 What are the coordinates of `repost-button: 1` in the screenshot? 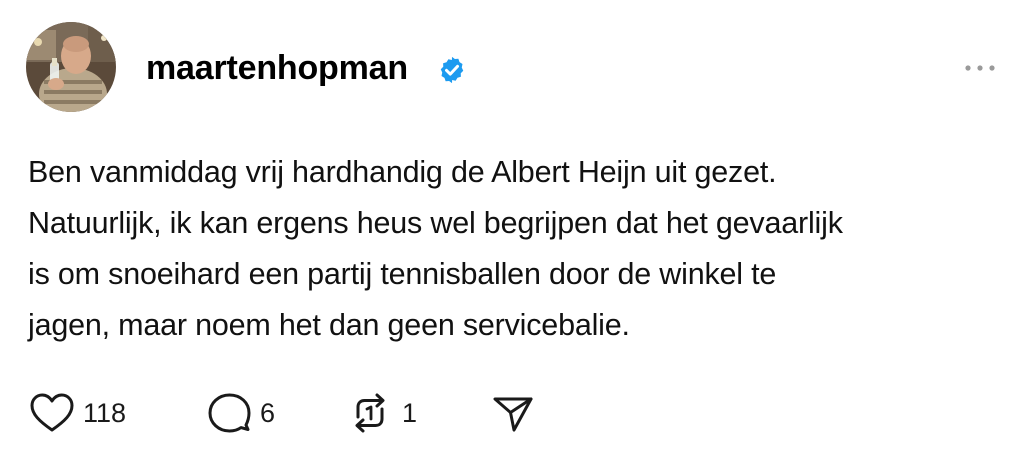 It's located at (381, 413).